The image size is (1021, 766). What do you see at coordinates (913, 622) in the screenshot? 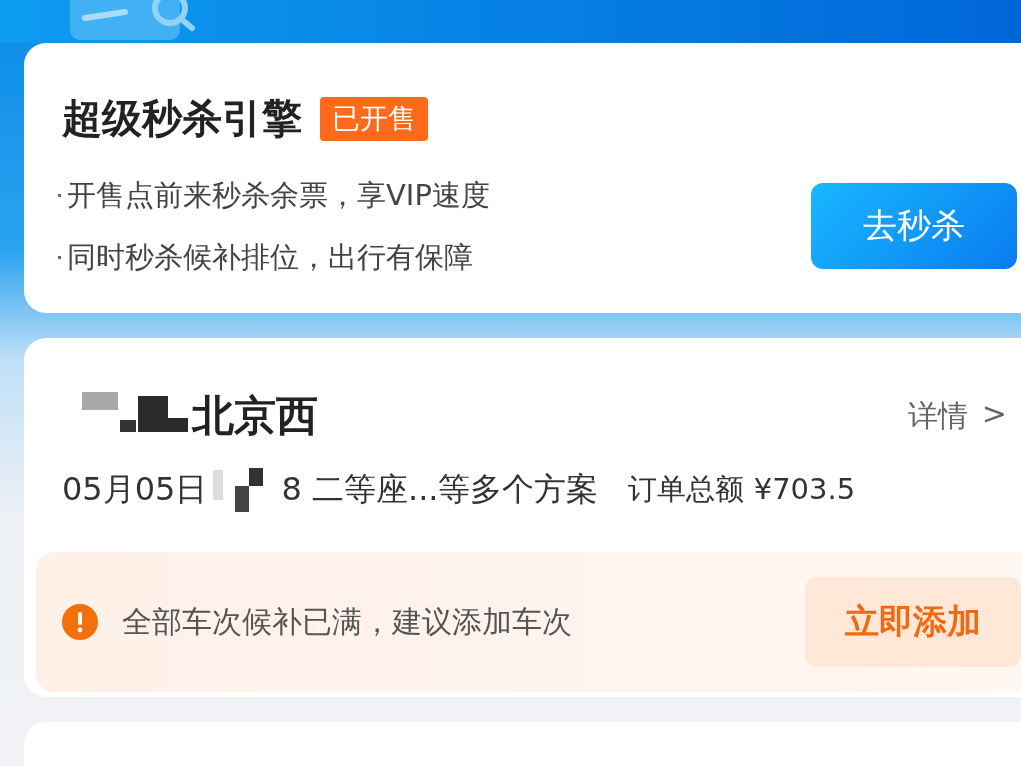
I see `add-train-button: 立即添加` at bounding box center [913, 622].